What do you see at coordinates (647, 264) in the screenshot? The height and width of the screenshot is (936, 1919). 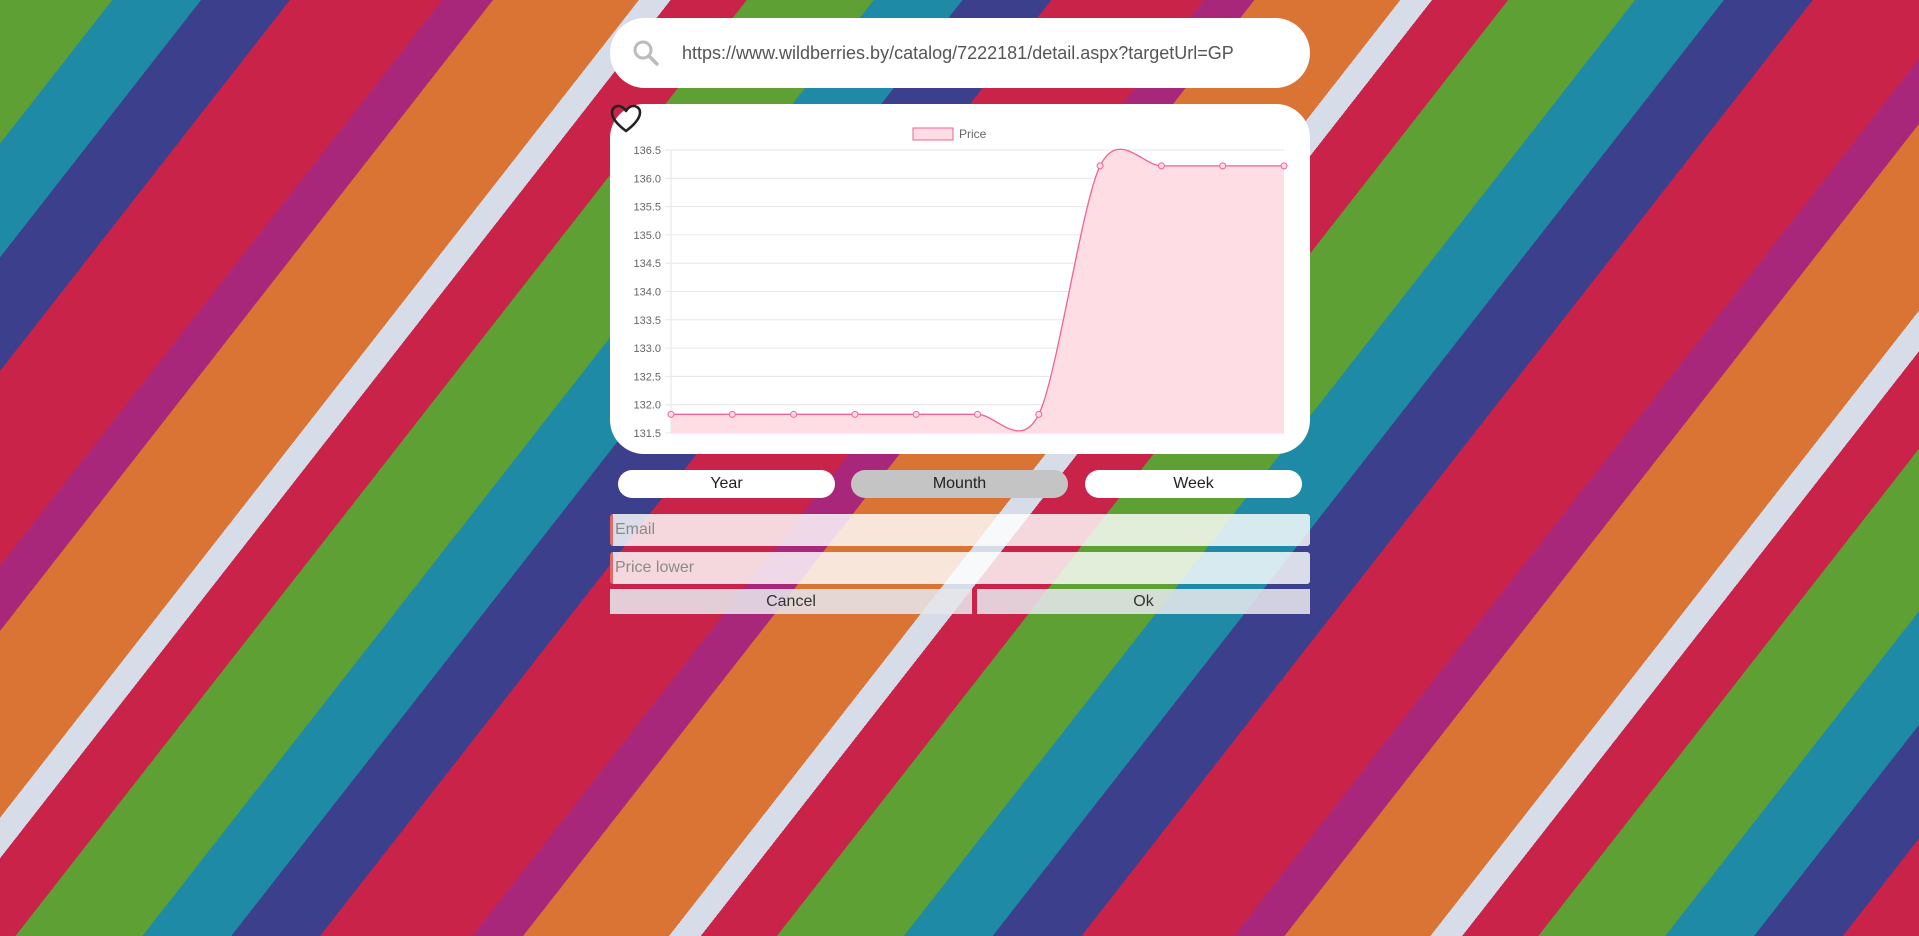 I see `y-tick-label: 134.5` at bounding box center [647, 264].